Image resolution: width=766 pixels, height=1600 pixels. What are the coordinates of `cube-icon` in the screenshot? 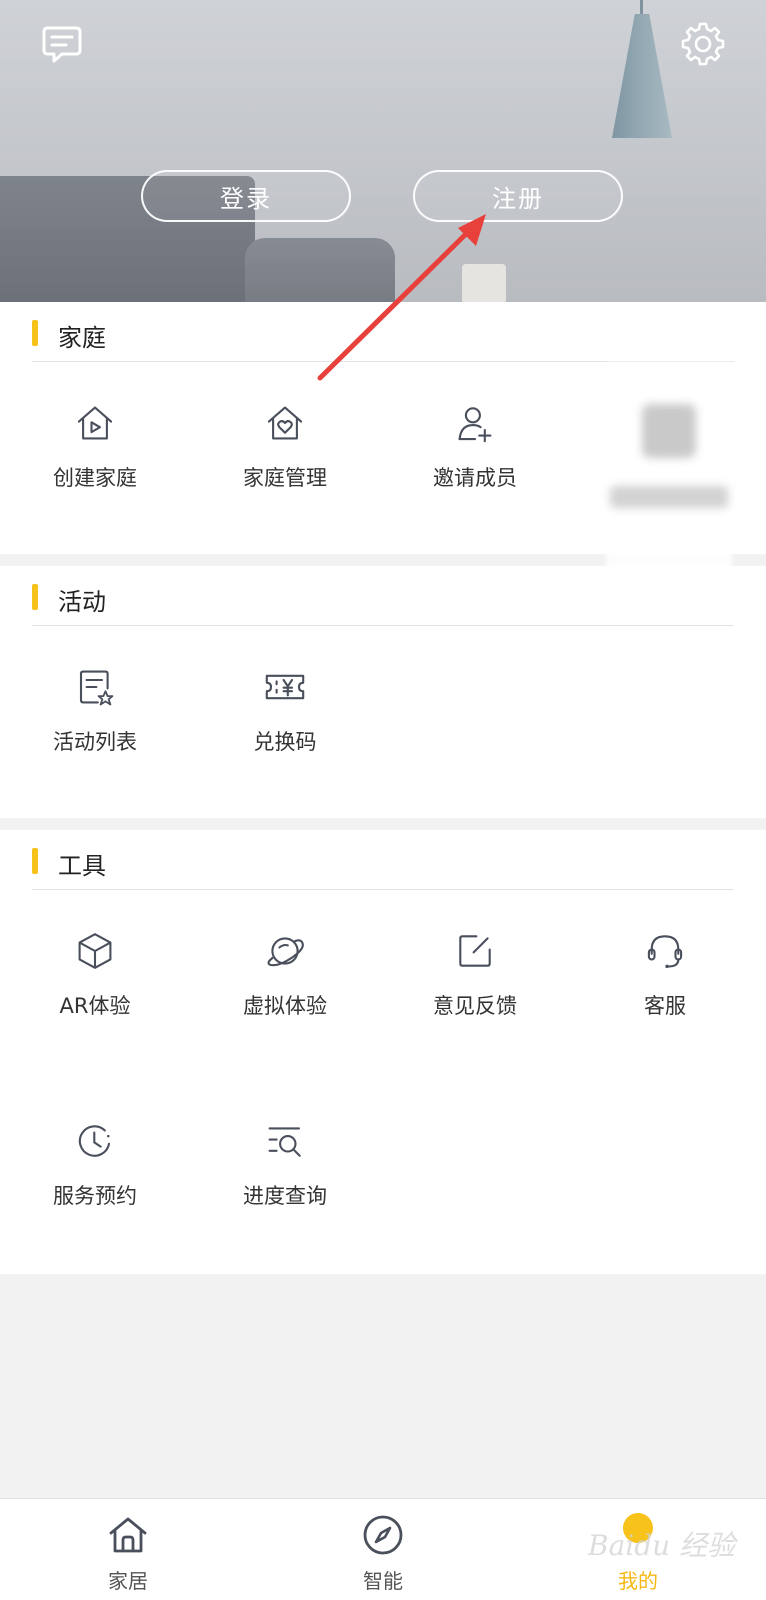 It's located at (95, 951).